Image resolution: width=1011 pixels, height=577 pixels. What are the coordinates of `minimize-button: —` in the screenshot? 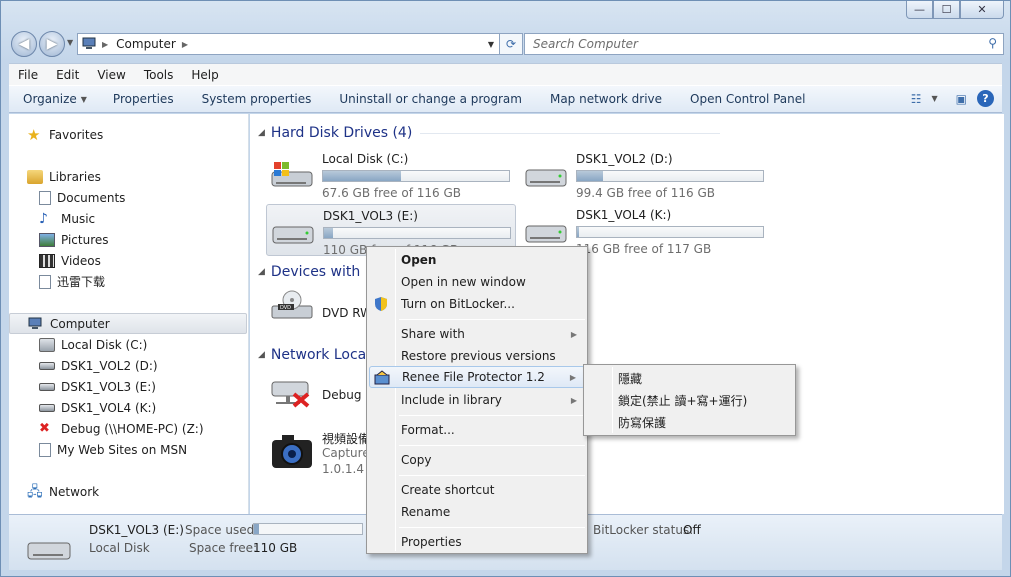 It's located at (919, 10).